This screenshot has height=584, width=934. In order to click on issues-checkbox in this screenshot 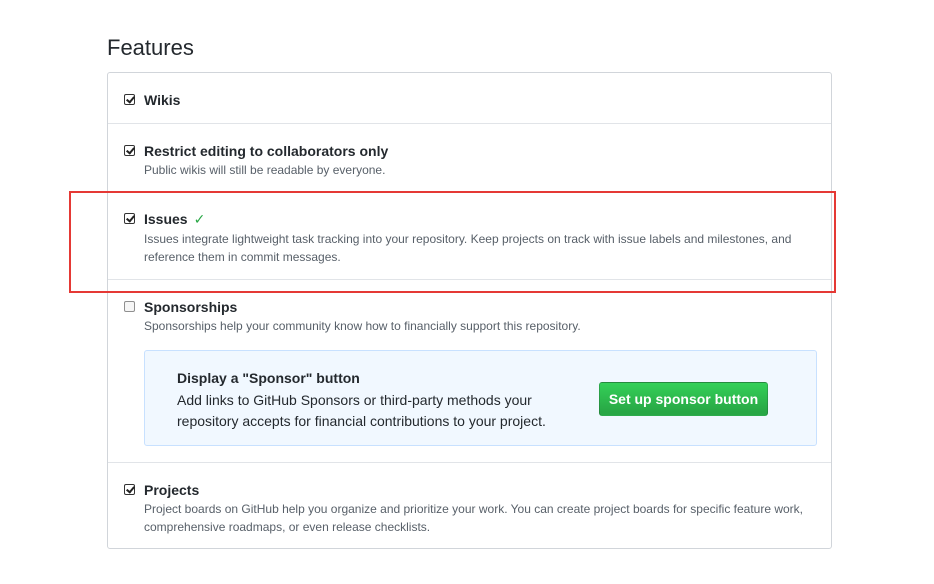, I will do `click(129, 218)`.